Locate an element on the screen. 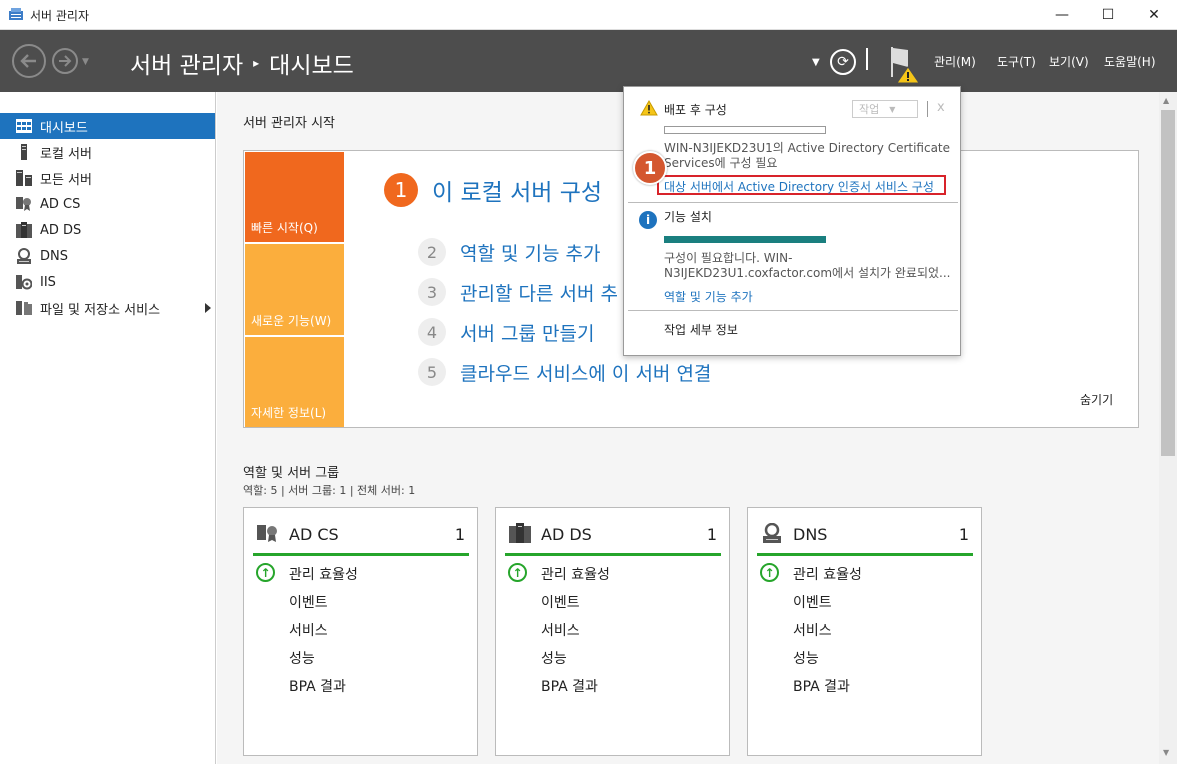 This screenshot has height=764, width=1177. notification-flag-icon is located at coordinates (905, 65).